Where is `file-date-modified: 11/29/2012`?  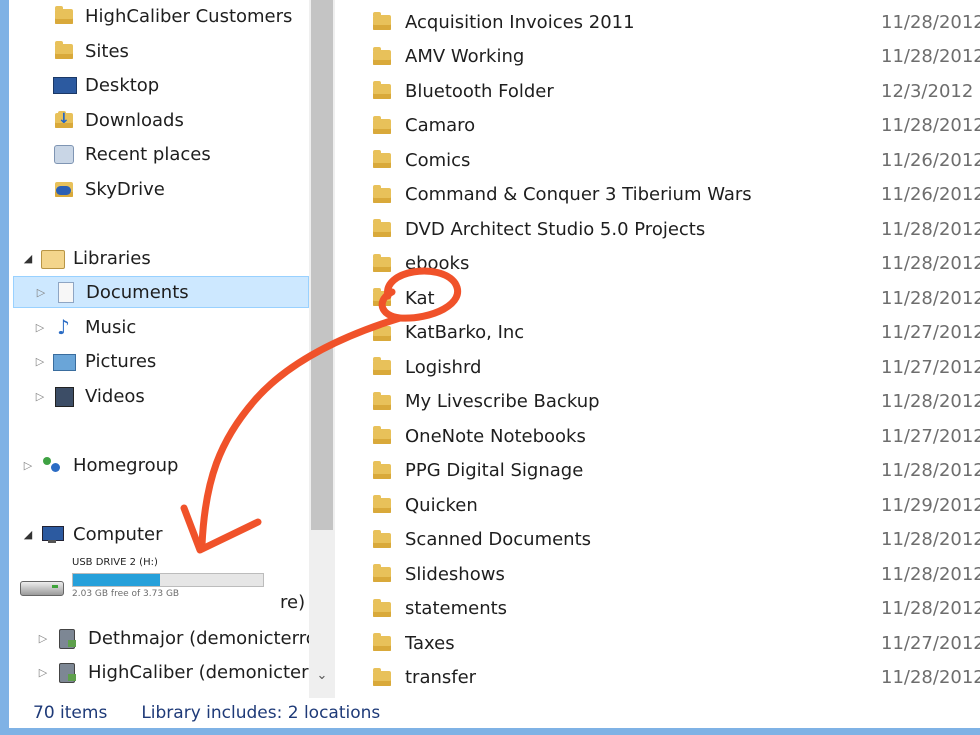 file-date-modified: 11/29/2012 is located at coordinates (930, 505).